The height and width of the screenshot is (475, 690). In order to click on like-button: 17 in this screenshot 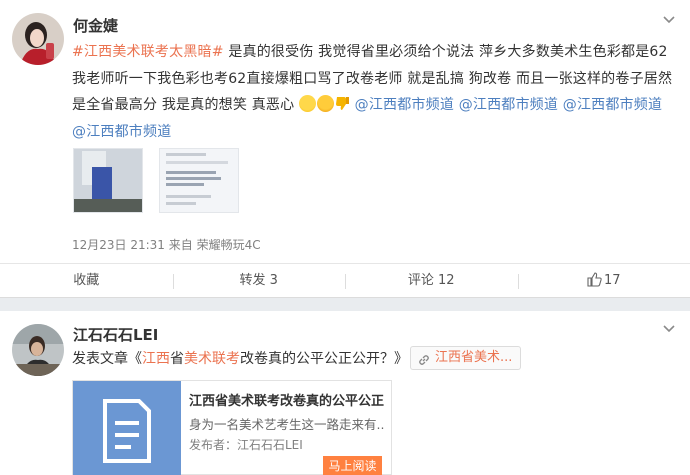, I will do `click(603, 282)`.